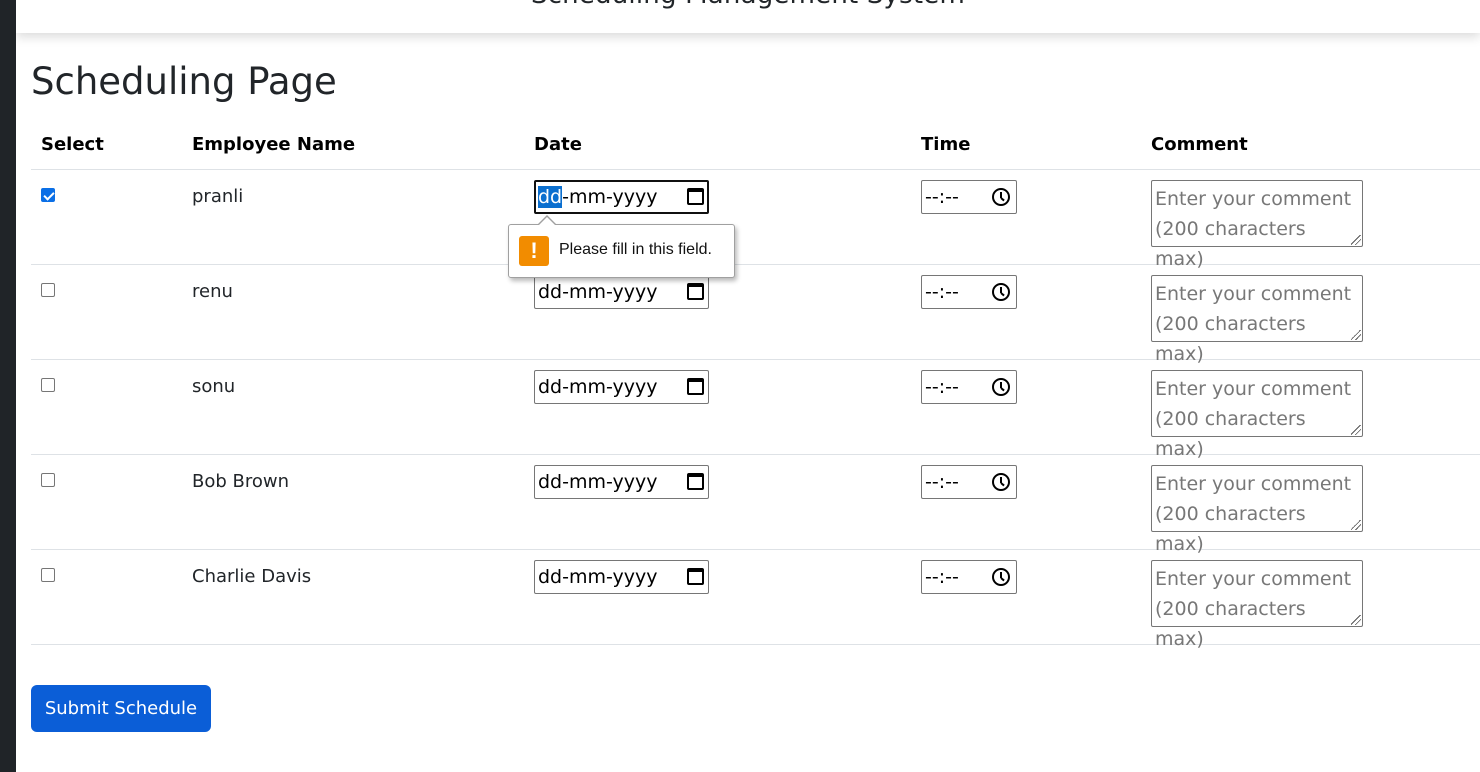 This screenshot has width=1480, height=772. I want to click on header-date: Date, so click(558, 144).